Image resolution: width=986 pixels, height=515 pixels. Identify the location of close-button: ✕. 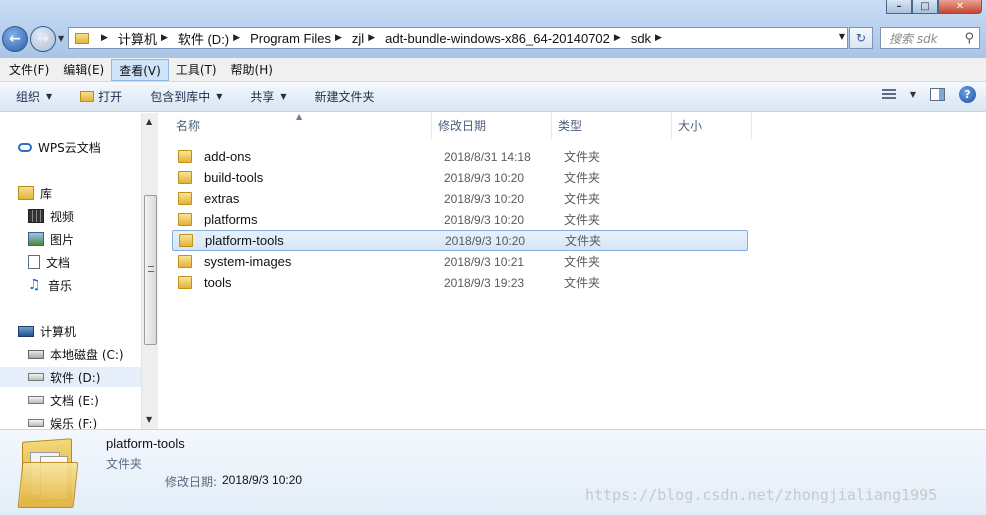
(960, 7).